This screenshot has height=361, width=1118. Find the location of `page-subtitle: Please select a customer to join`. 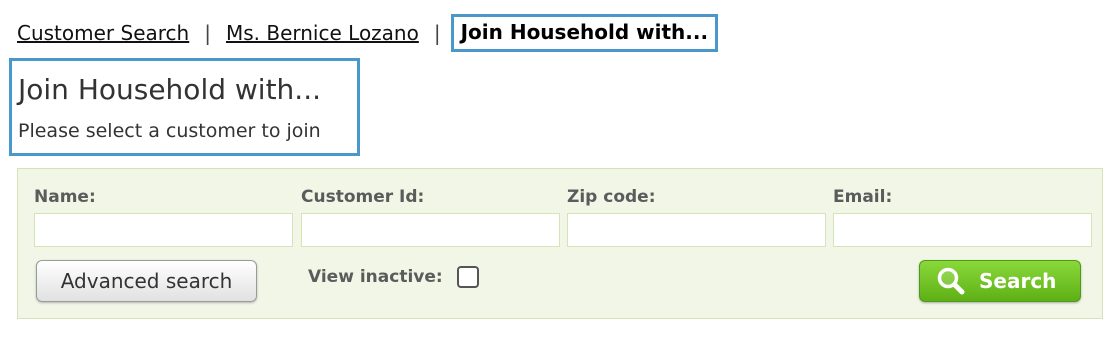

page-subtitle: Please select a customer to join is located at coordinates (169, 131).